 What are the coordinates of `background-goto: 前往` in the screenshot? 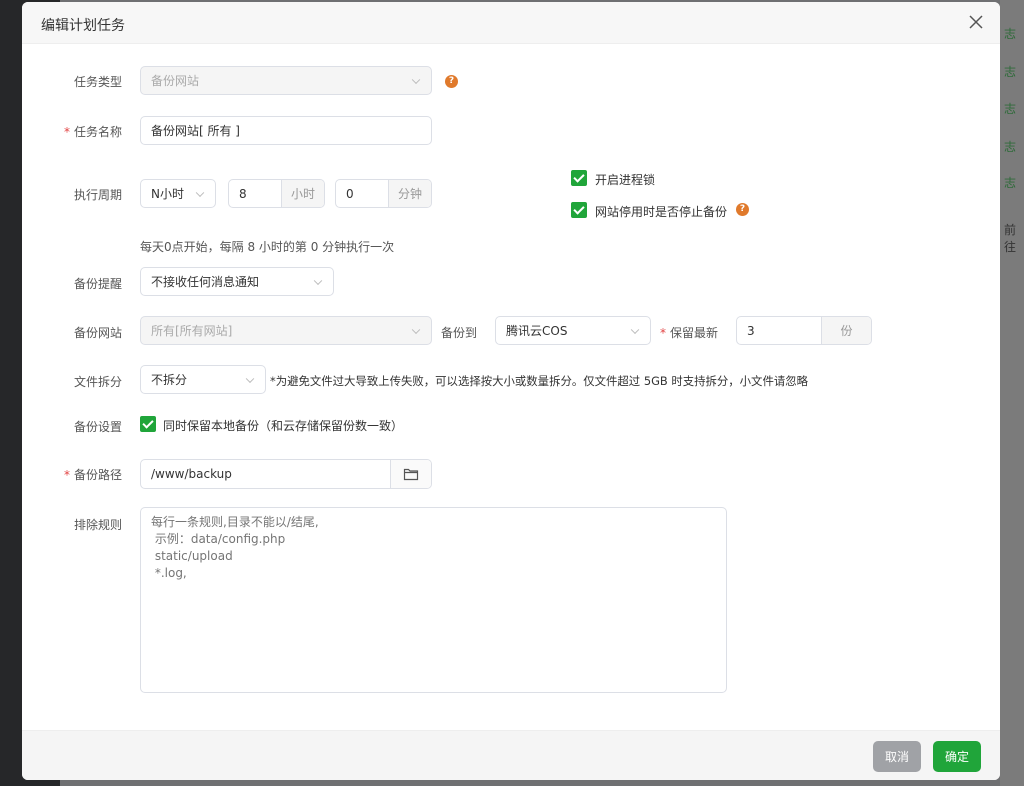 It's located at (1010, 238).